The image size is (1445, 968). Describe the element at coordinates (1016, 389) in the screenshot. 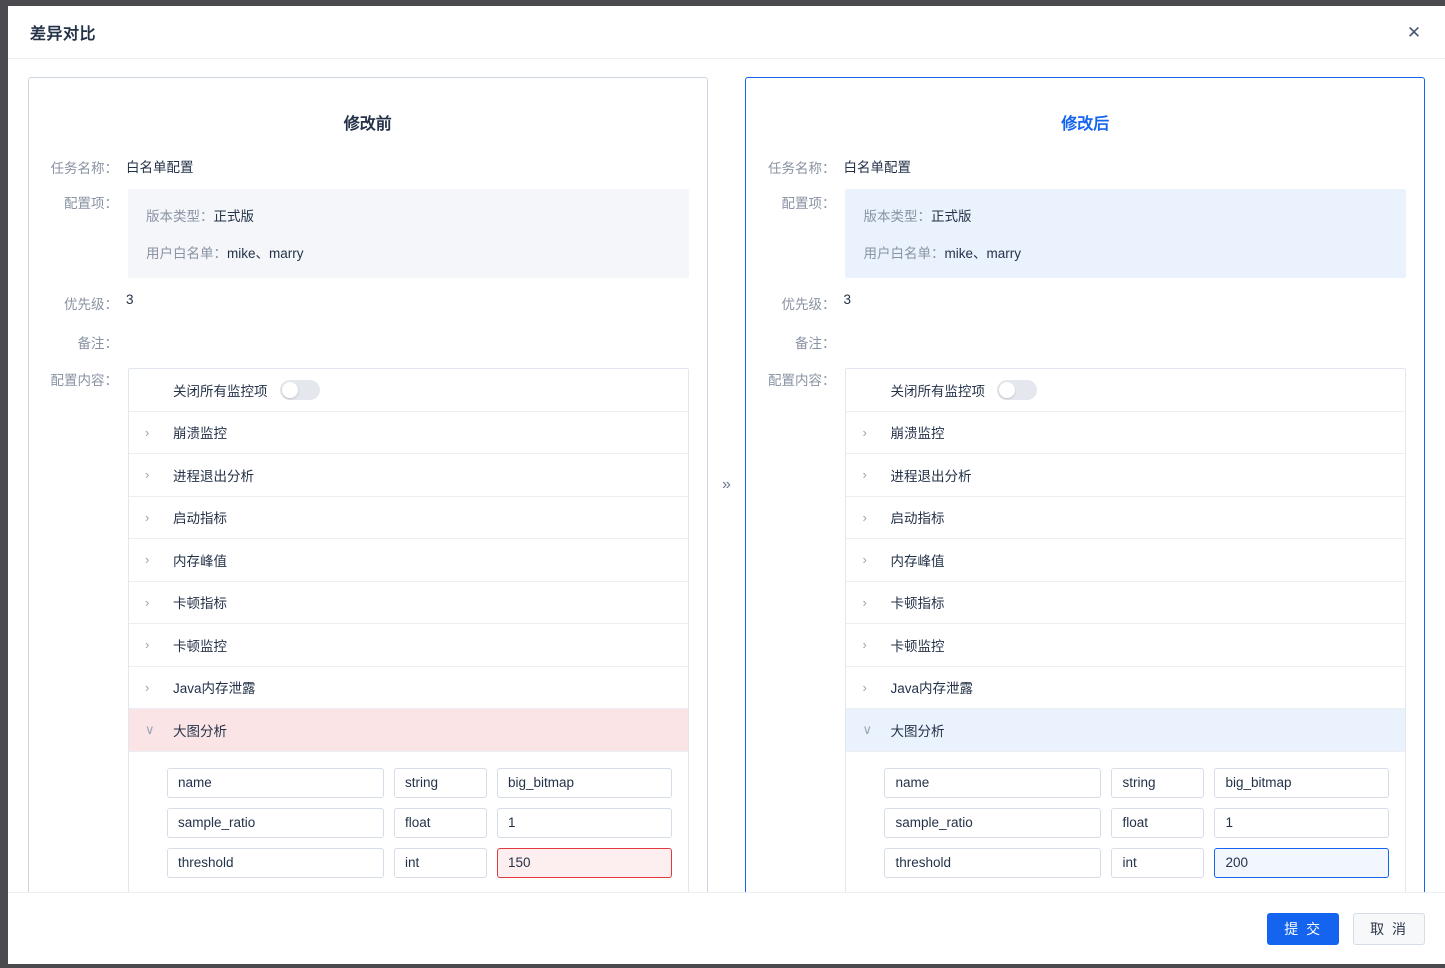

I see `close-all-monitors-switch-after` at that location.